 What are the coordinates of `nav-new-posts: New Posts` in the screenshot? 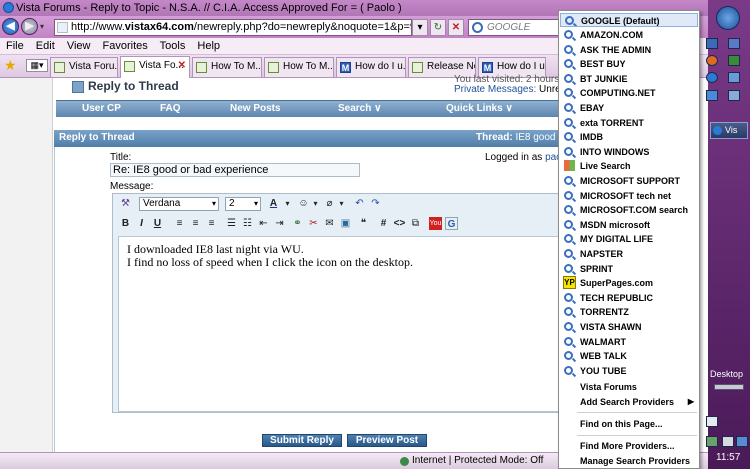 It's located at (255, 108).